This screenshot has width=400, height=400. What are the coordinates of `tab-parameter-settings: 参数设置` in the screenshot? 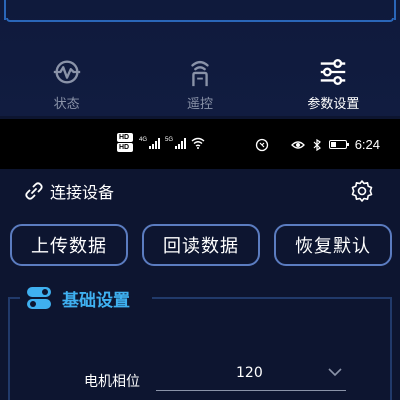 It's located at (333, 80).